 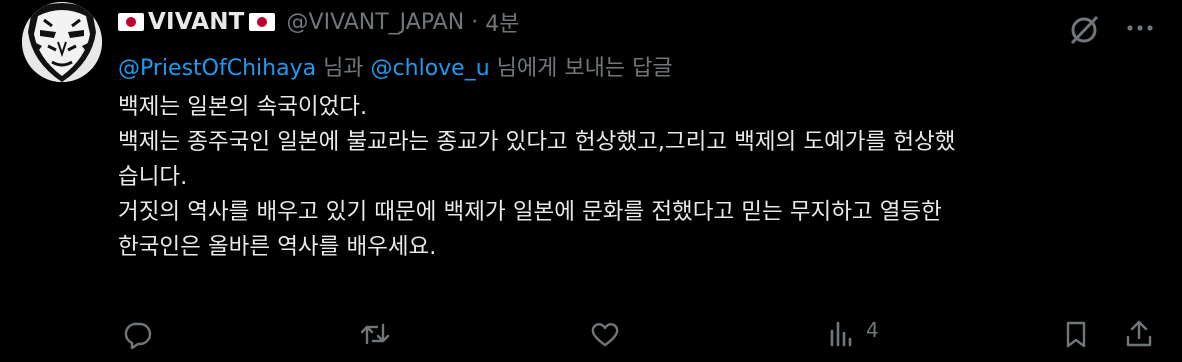 What do you see at coordinates (277, 247) in the screenshot?
I see `tweet-text-line: 한국인은 올바른 역사를 배우세요.` at bounding box center [277, 247].